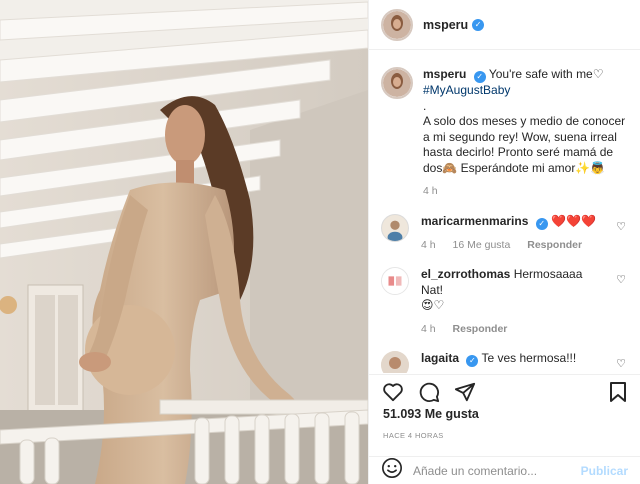  What do you see at coordinates (504, 25) in the screenshot?
I see `post-header: msperu ✓` at bounding box center [504, 25].